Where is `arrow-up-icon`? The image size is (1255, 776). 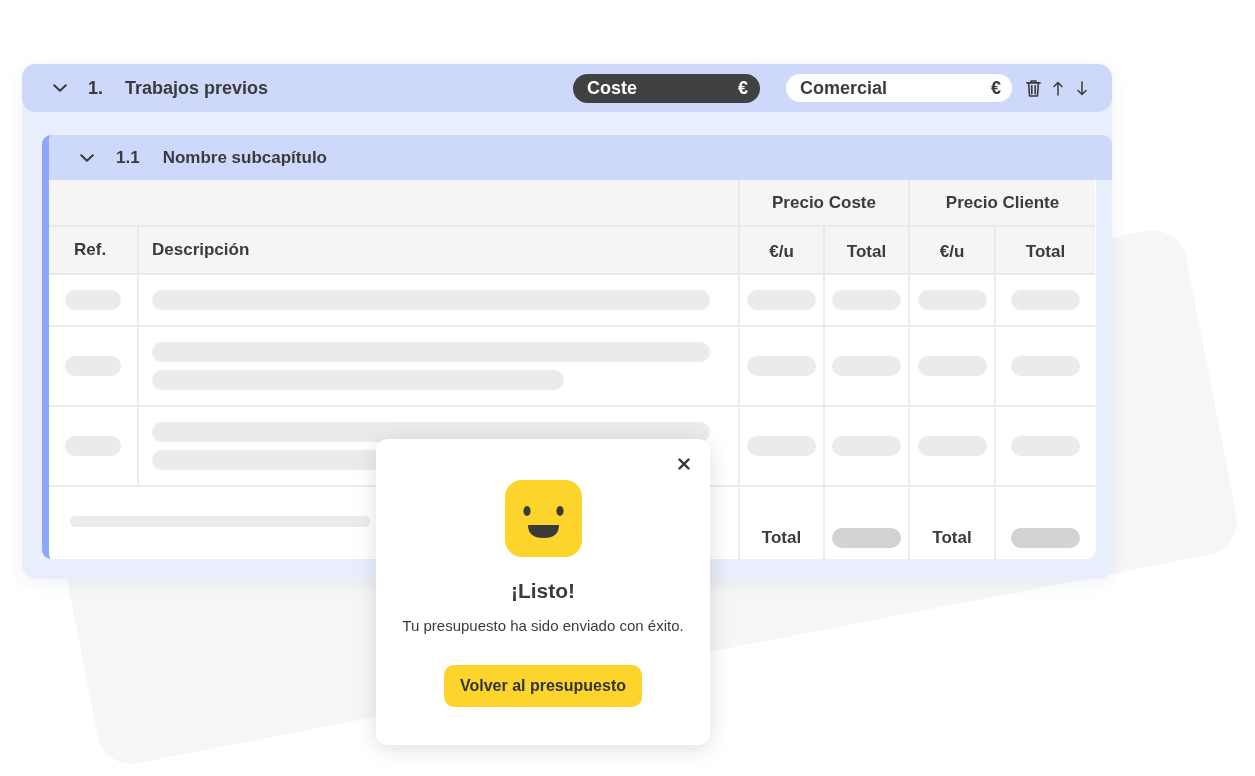
arrow-up-icon is located at coordinates (1058, 88).